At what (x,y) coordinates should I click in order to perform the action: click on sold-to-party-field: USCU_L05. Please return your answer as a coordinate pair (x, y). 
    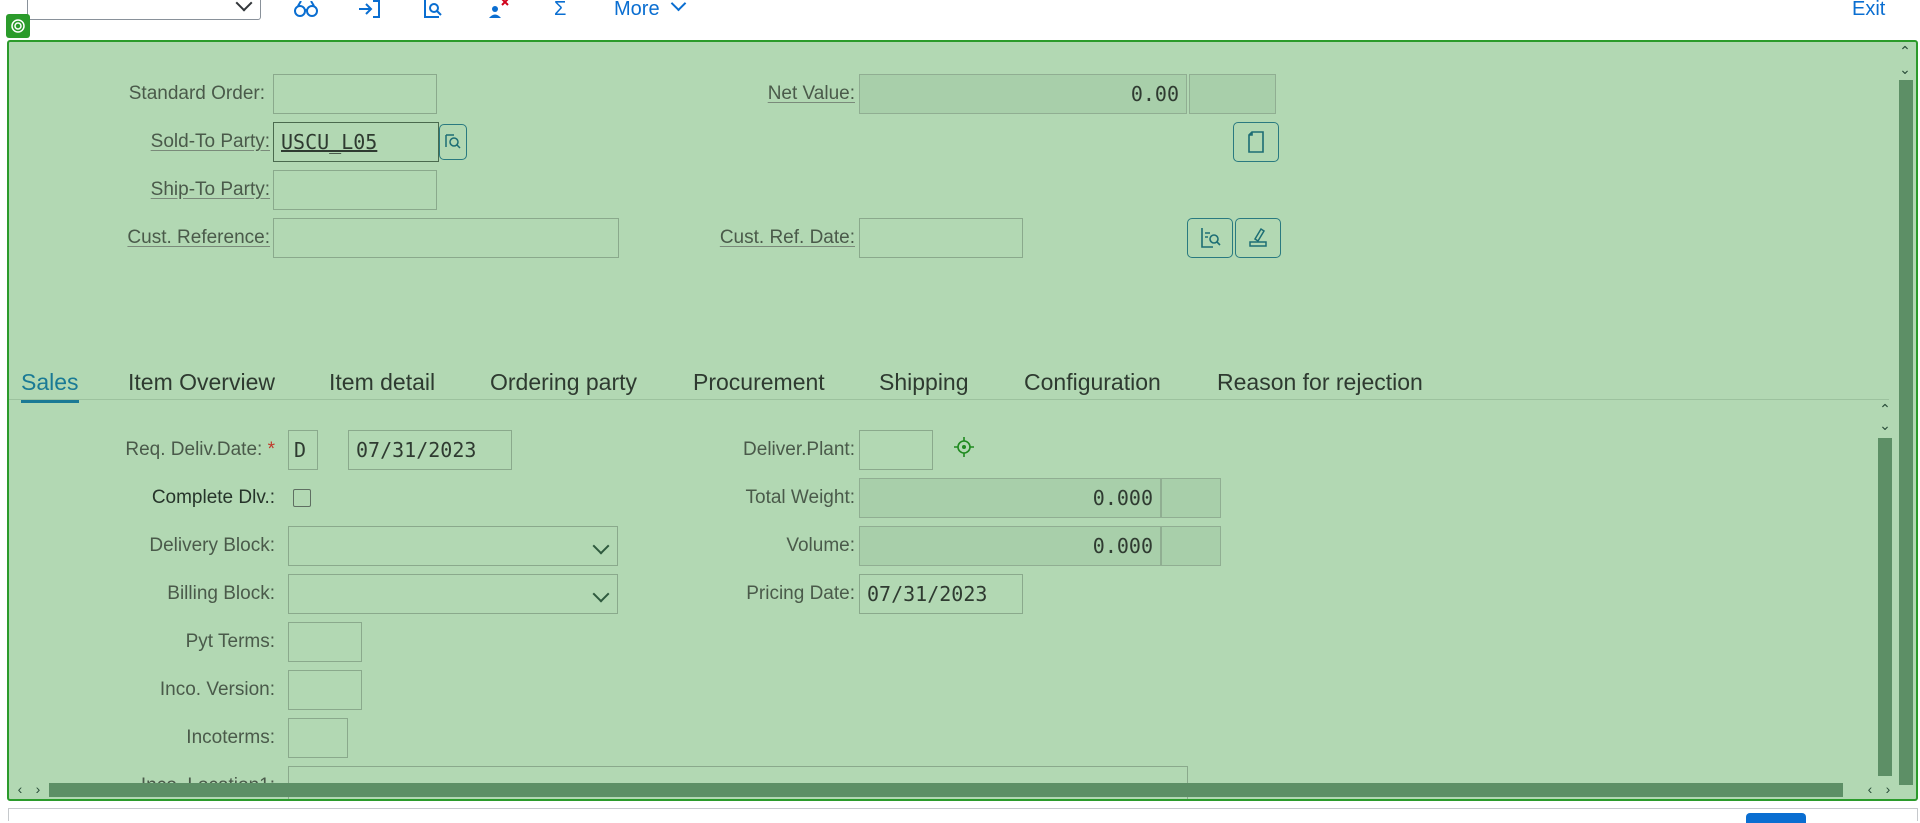
    Looking at the image, I should click on (356, 142).